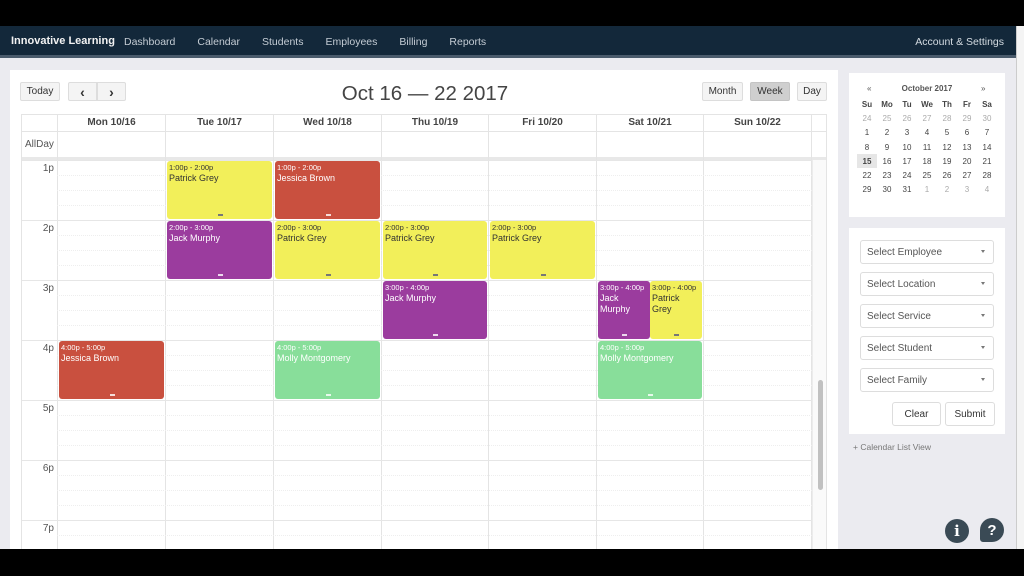 This screenshot has height=576, width=1024. Describe the element at coordinates (983, 88) in the screenshot. I see `mini-next-month-icon: »` at that location.